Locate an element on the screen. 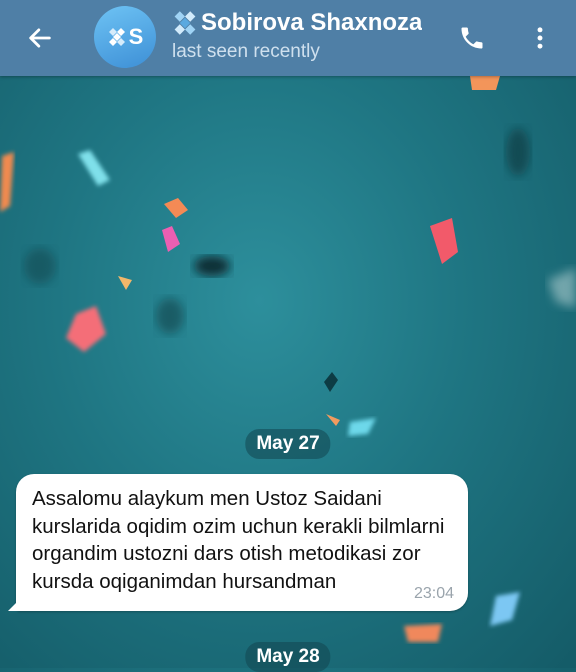 The height and width of the screenshot is (672, 576). more-vertical-icon is located at coordinates (540, 38).